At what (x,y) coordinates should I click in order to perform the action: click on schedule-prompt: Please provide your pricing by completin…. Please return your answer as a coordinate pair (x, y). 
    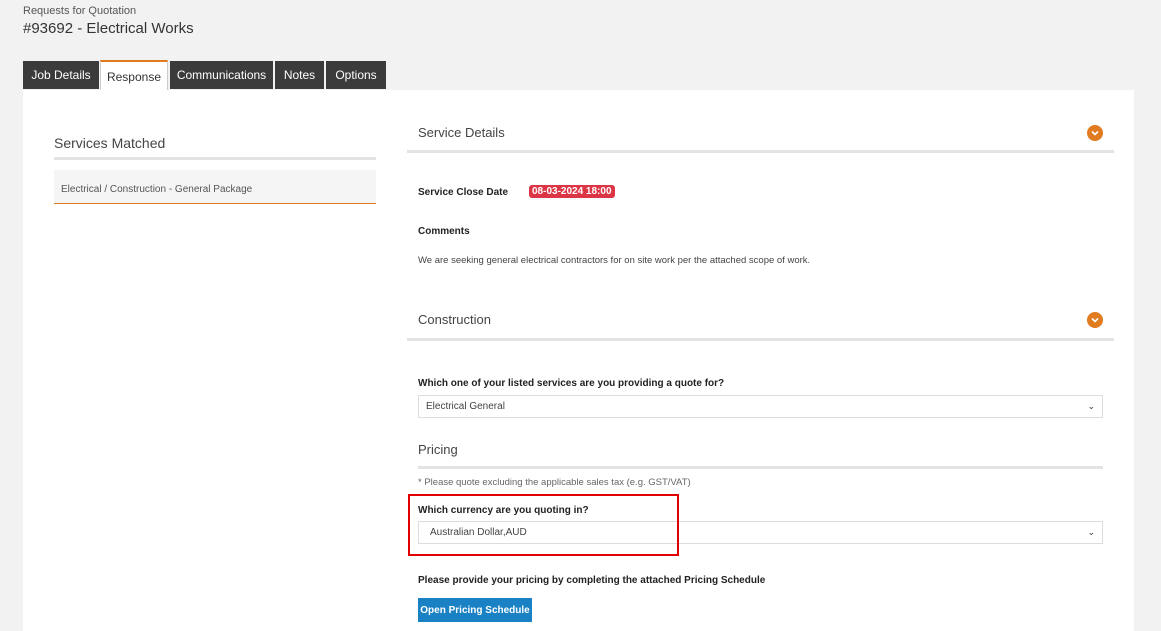
    Looking at the image, I should click on (592, 580).